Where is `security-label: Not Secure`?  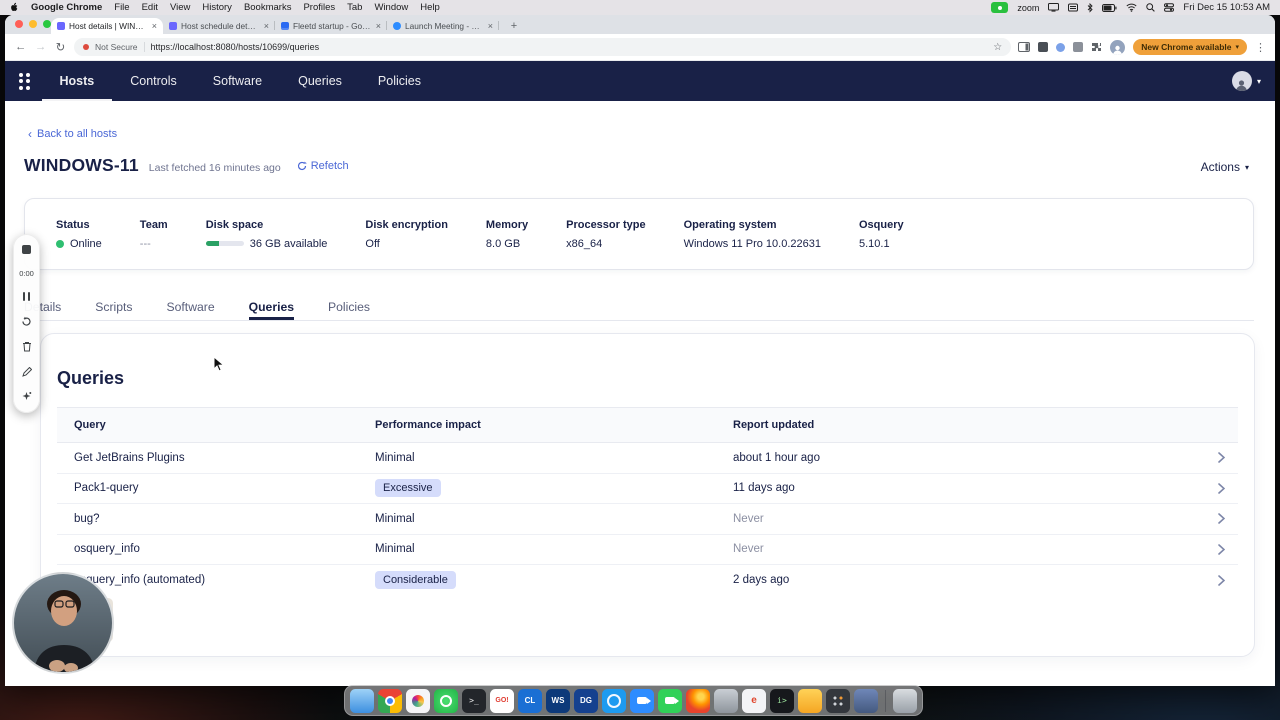
security-label: Not Secure is located at coordinates (116, 47).